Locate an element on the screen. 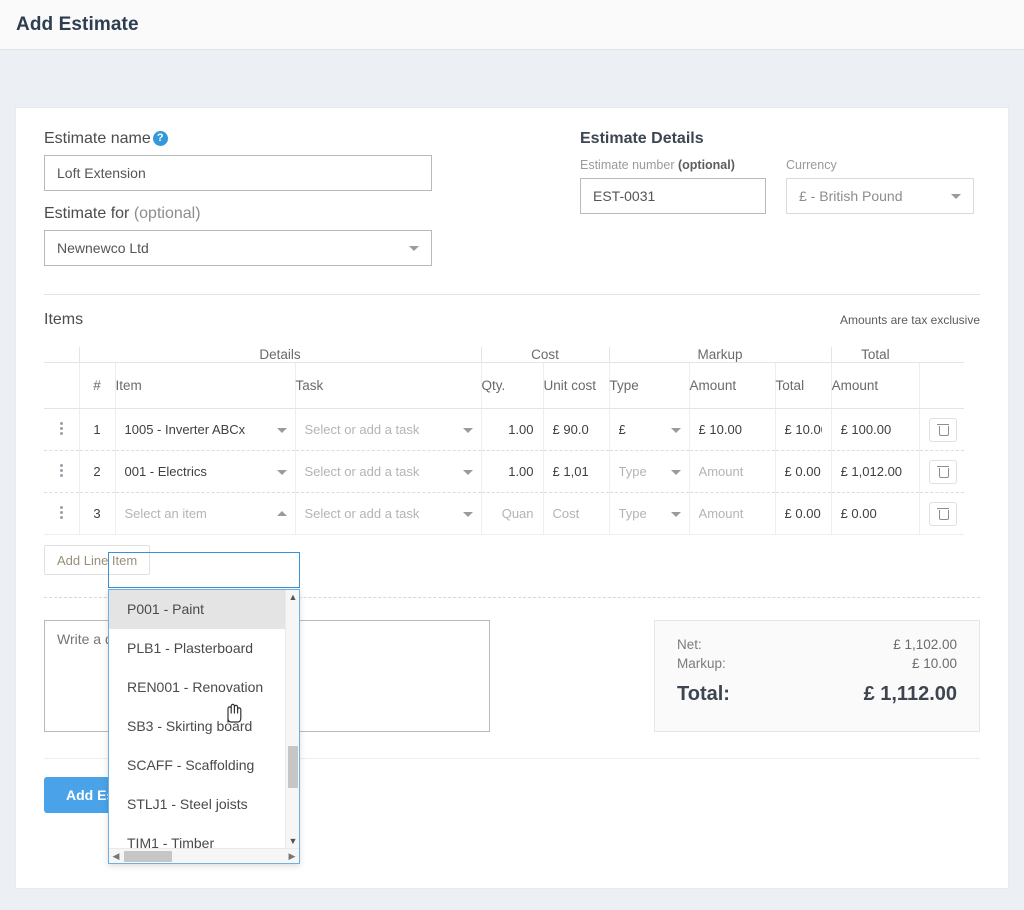  chevron-right-icon: ▶ is located at coordinates (292, 856).